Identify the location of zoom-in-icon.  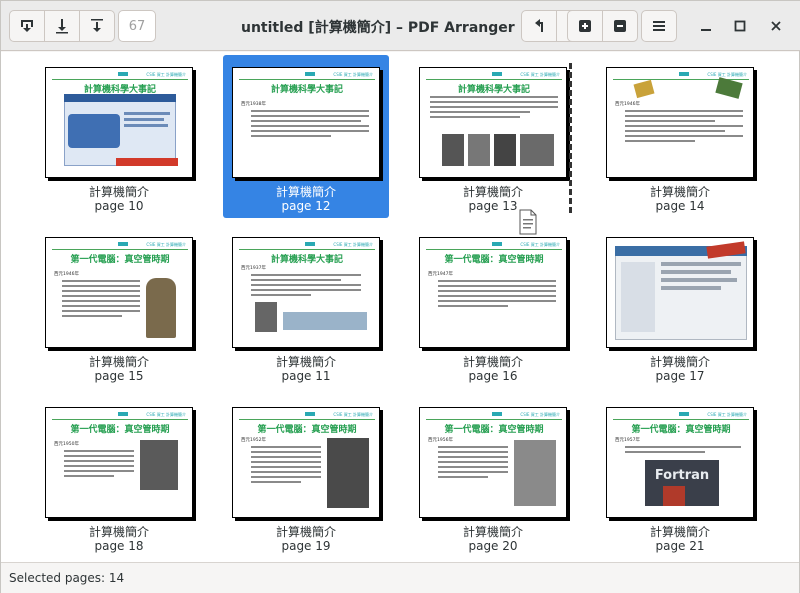
(585, 26).